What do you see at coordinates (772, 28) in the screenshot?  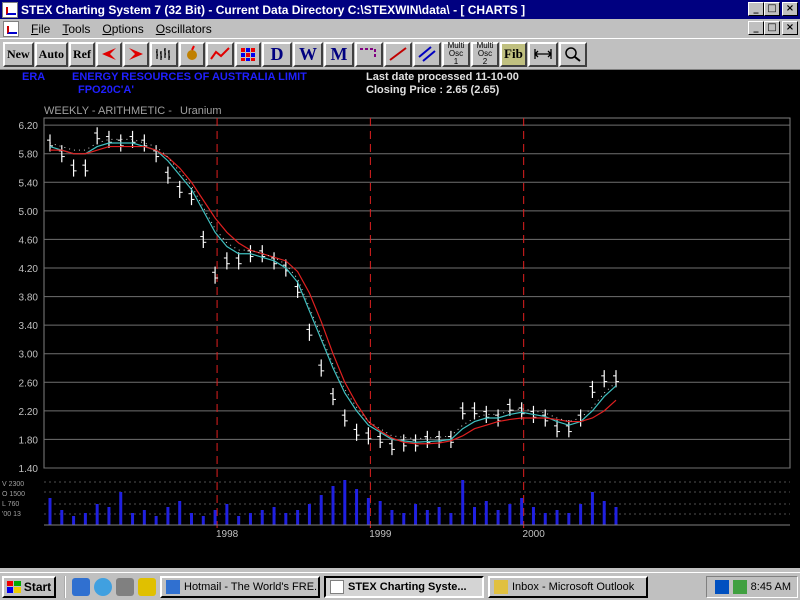 I see `doc-restore-button: □` at bounding box center [772, 28].